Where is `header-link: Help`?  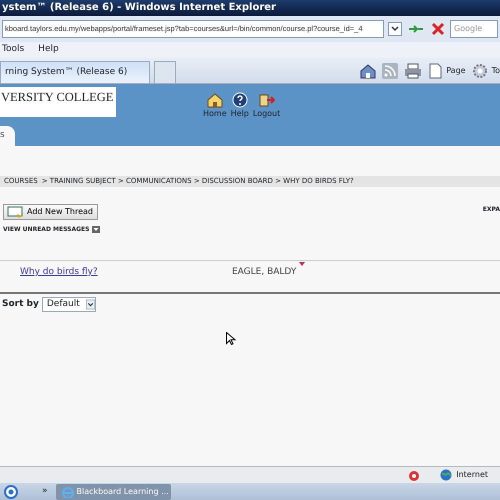 header-link: Help is located at coordinates (239, 106).